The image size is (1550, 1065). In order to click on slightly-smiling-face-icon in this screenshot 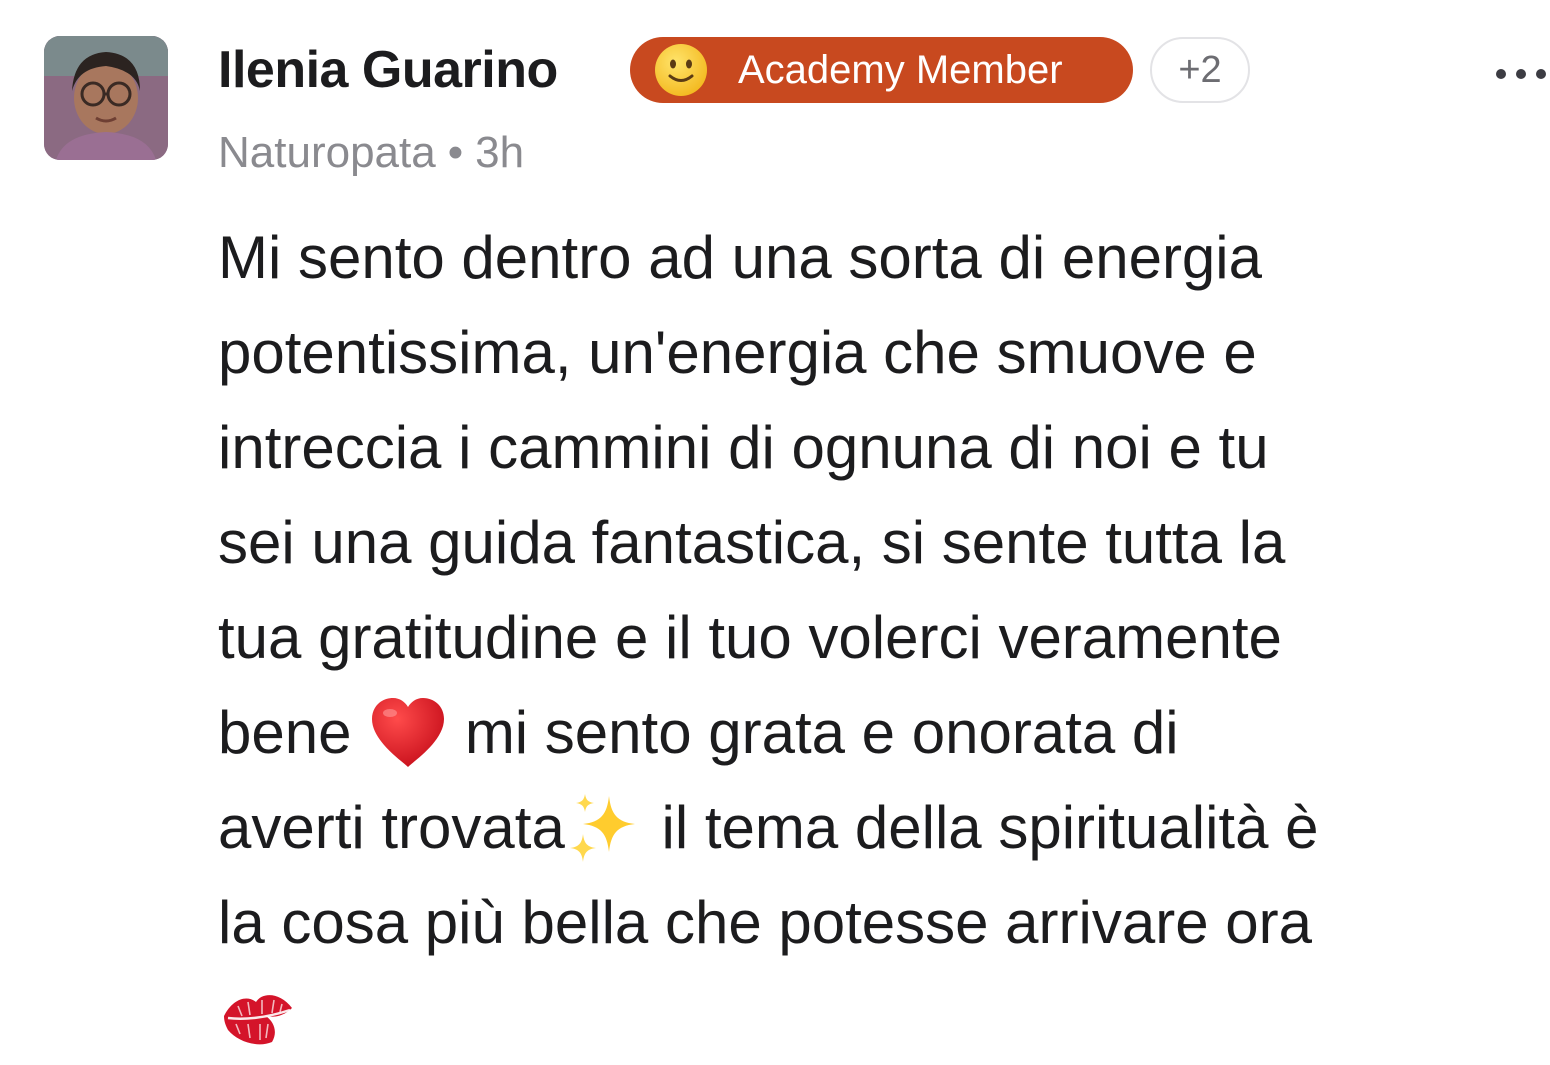, I will do `click(681, 70)`.